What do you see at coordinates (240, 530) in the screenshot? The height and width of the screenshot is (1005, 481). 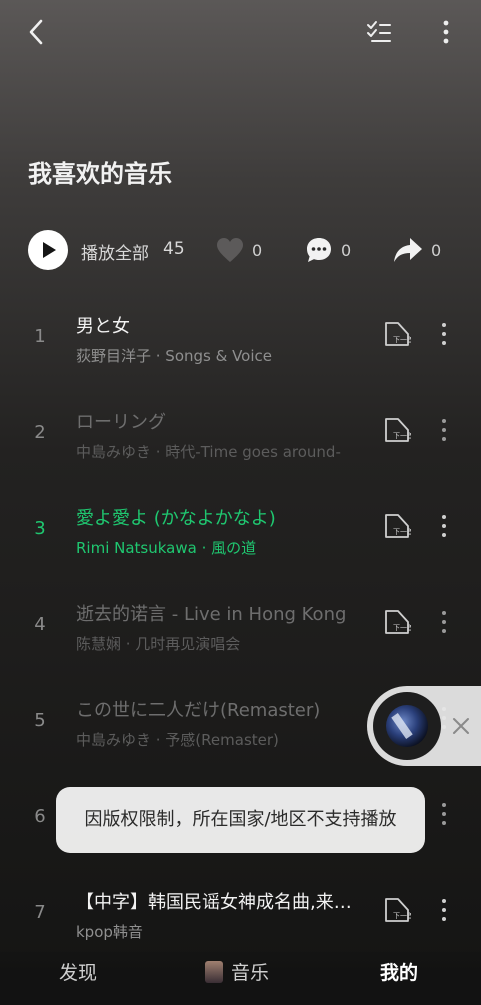 I see `song-row-playing: 3 愛よ愛よ (かなよかなよ) Rimi Natsukawa · 風の道 下一首` at bounding box center [240, 530].